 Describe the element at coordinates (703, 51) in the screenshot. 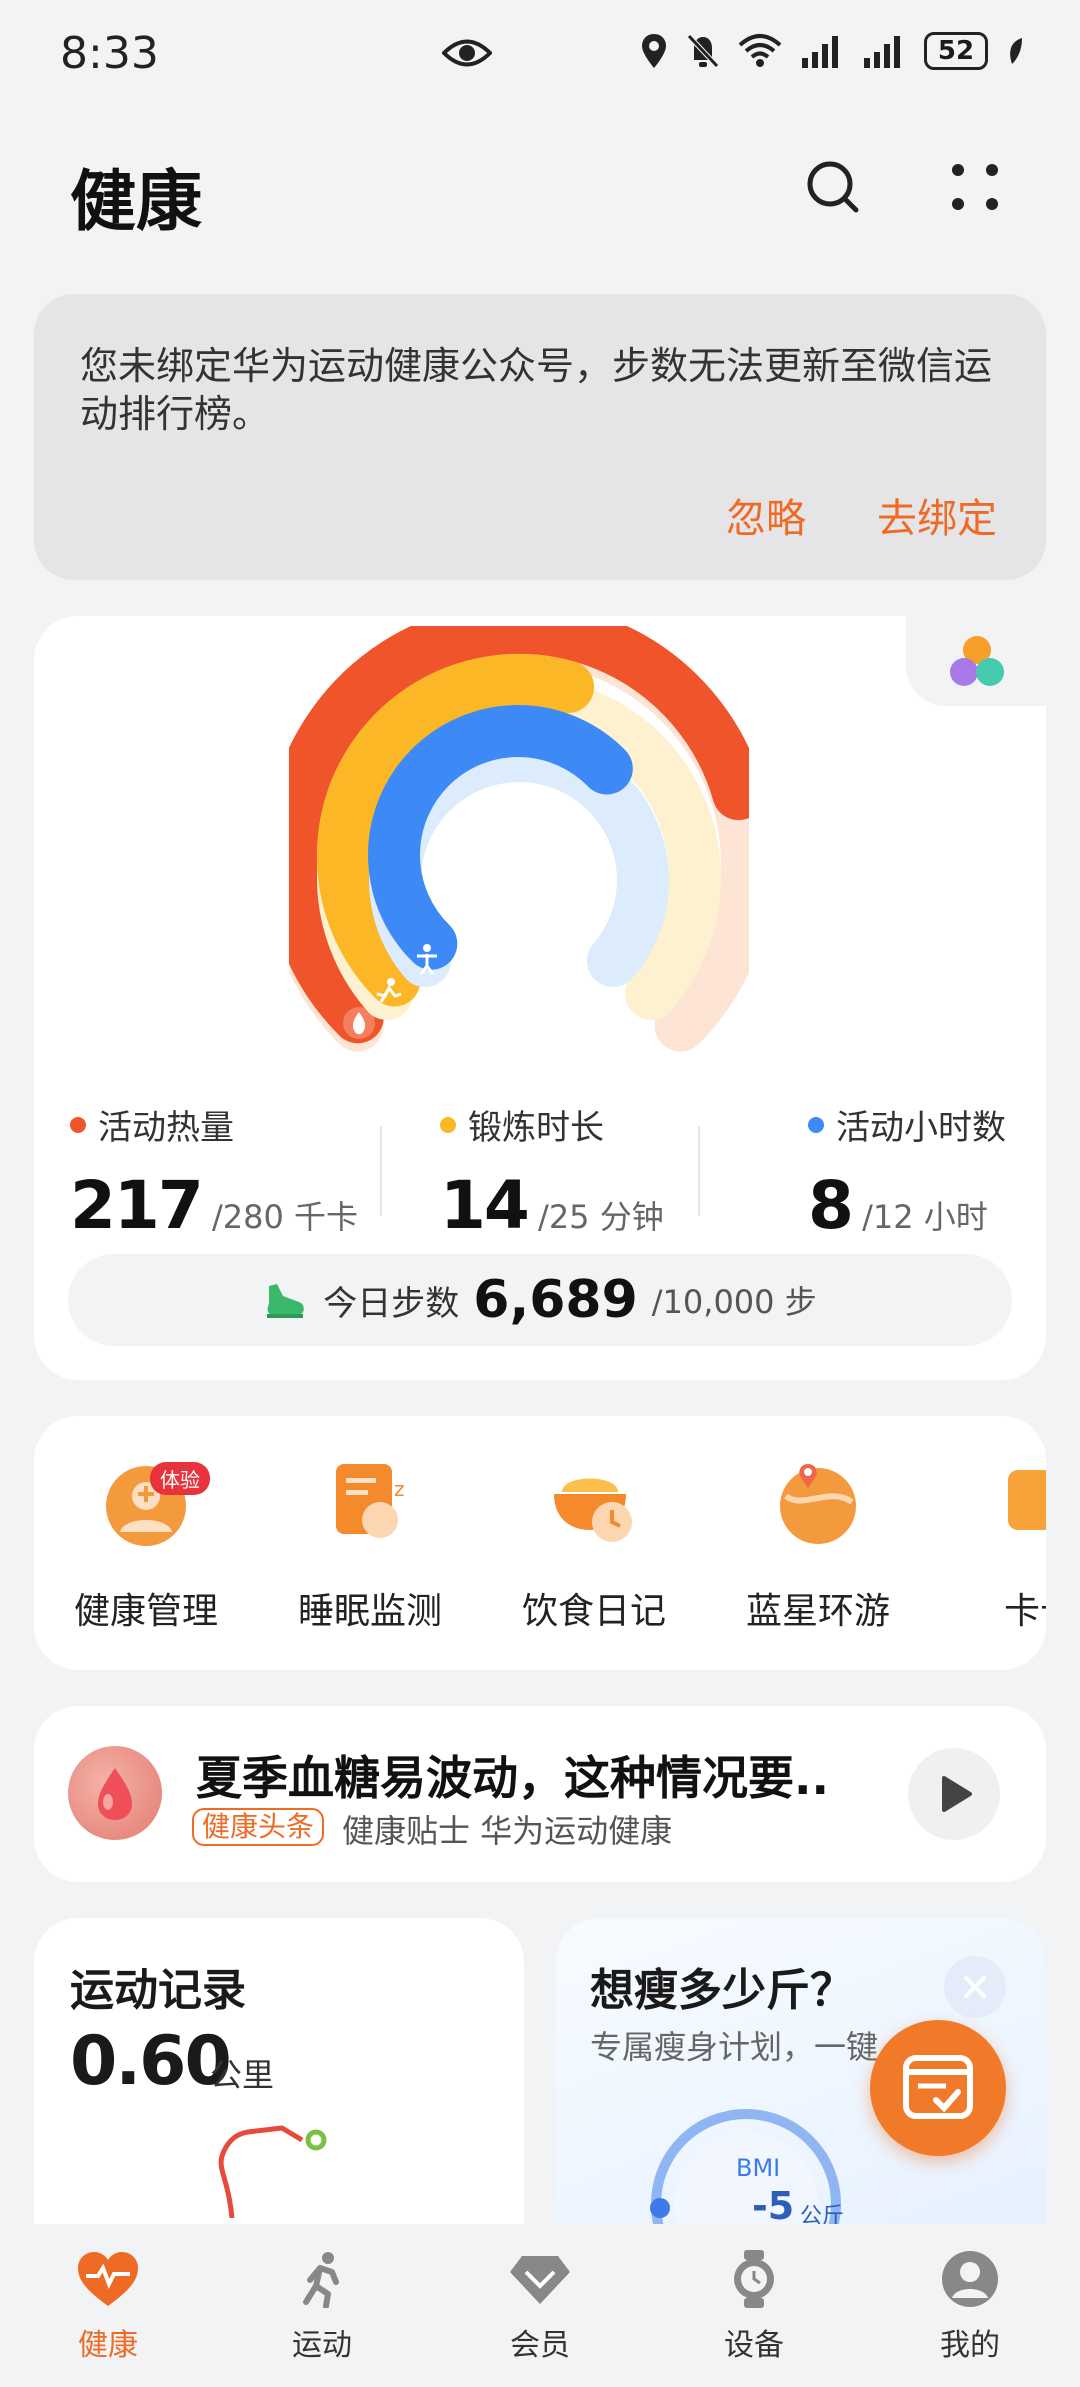

I see `mute-icon` at that location.